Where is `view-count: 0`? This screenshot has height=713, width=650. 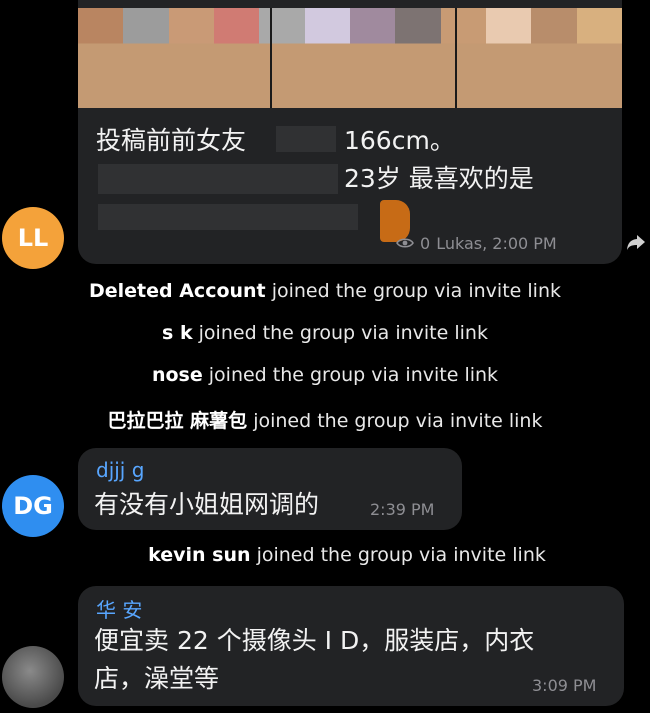
view-count: 0 is located at coordinates (425, 243).